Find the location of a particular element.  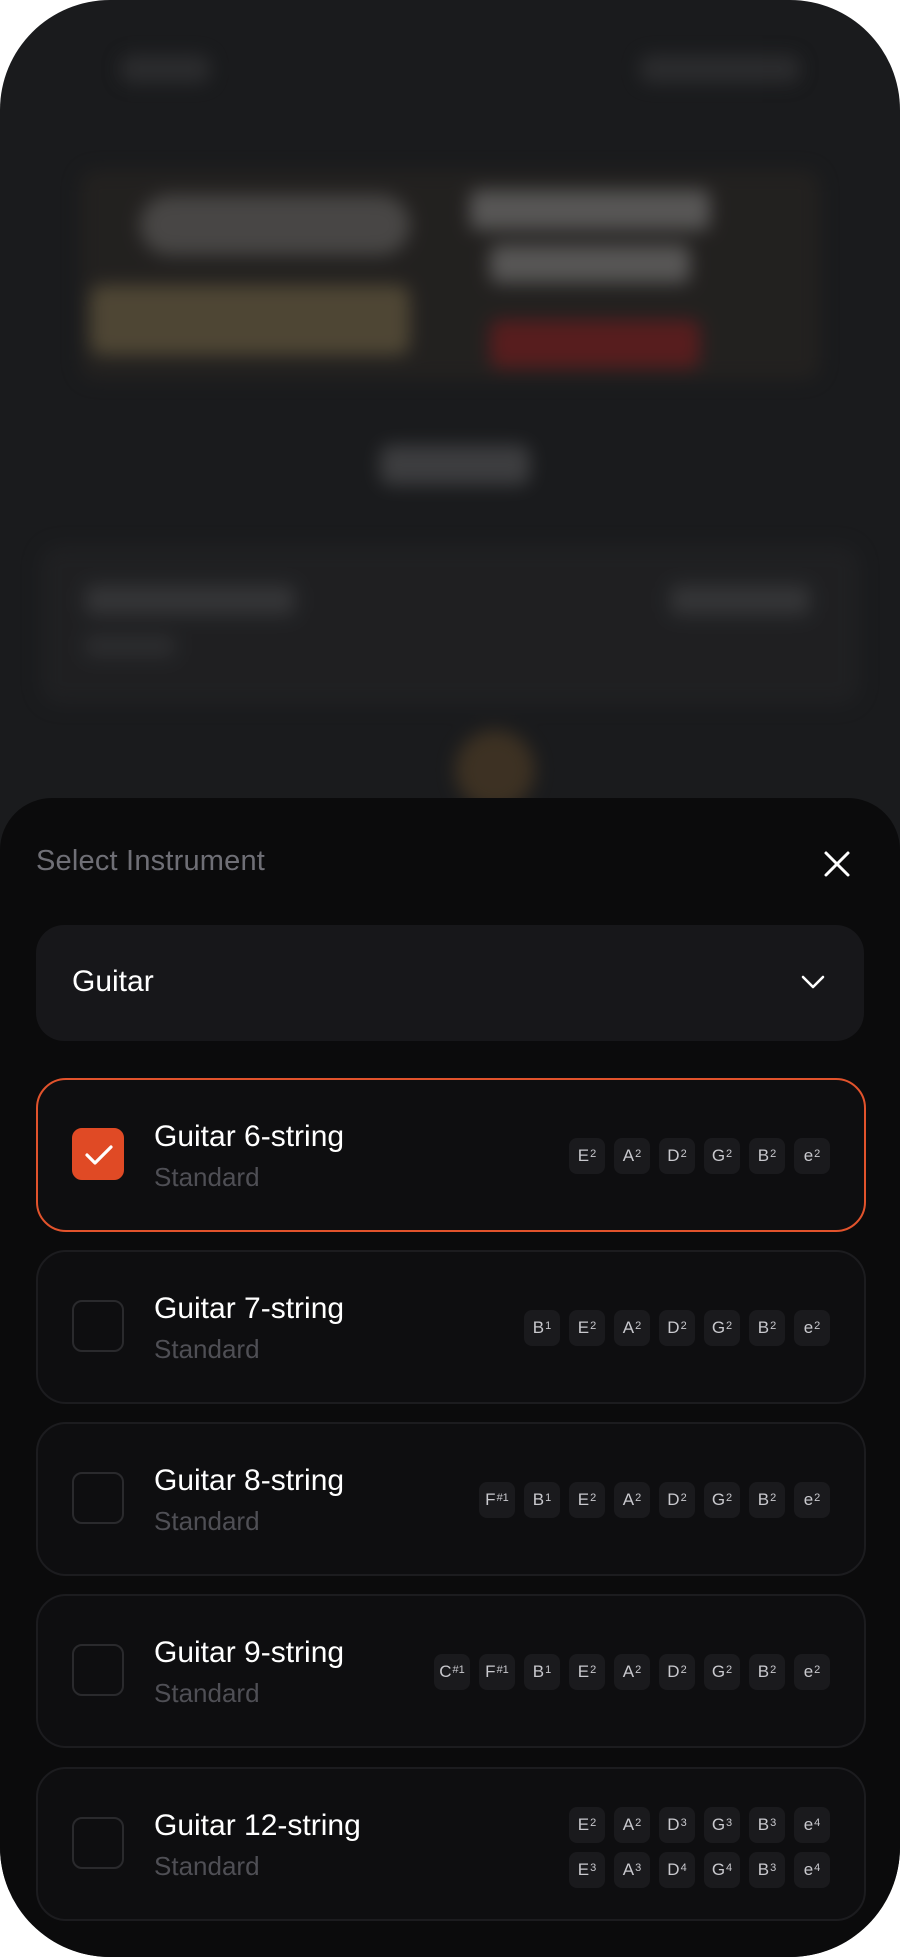

close-icon is located at coordinates (837, 864).